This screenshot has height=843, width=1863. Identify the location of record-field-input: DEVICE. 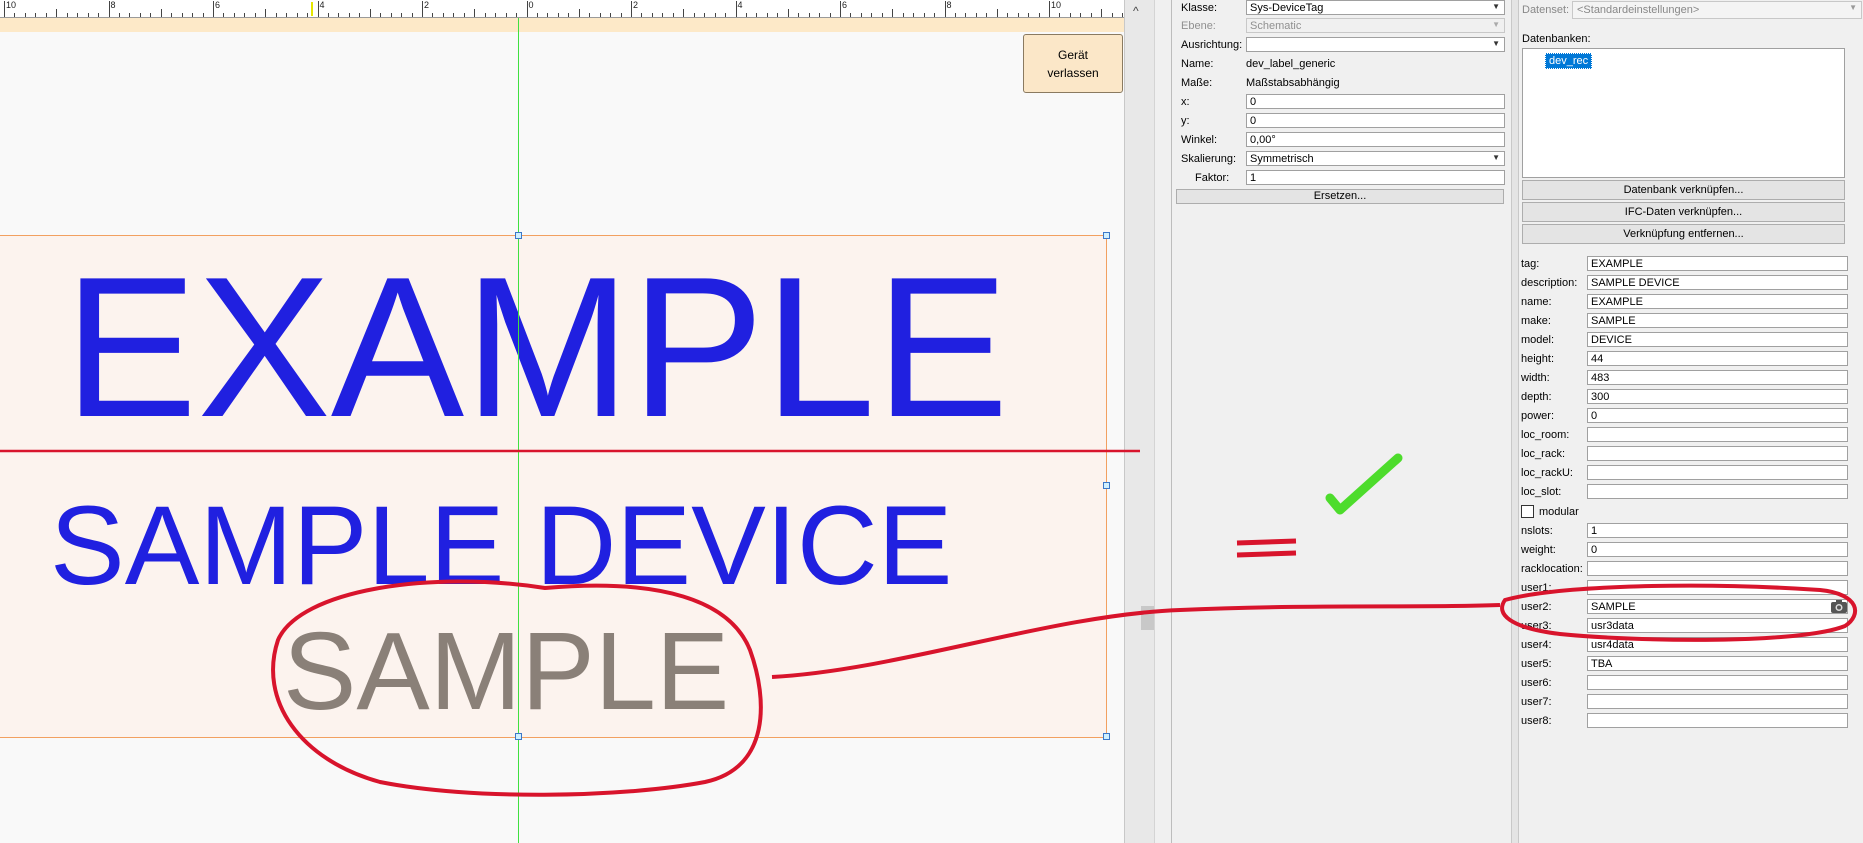
(1717, 339).